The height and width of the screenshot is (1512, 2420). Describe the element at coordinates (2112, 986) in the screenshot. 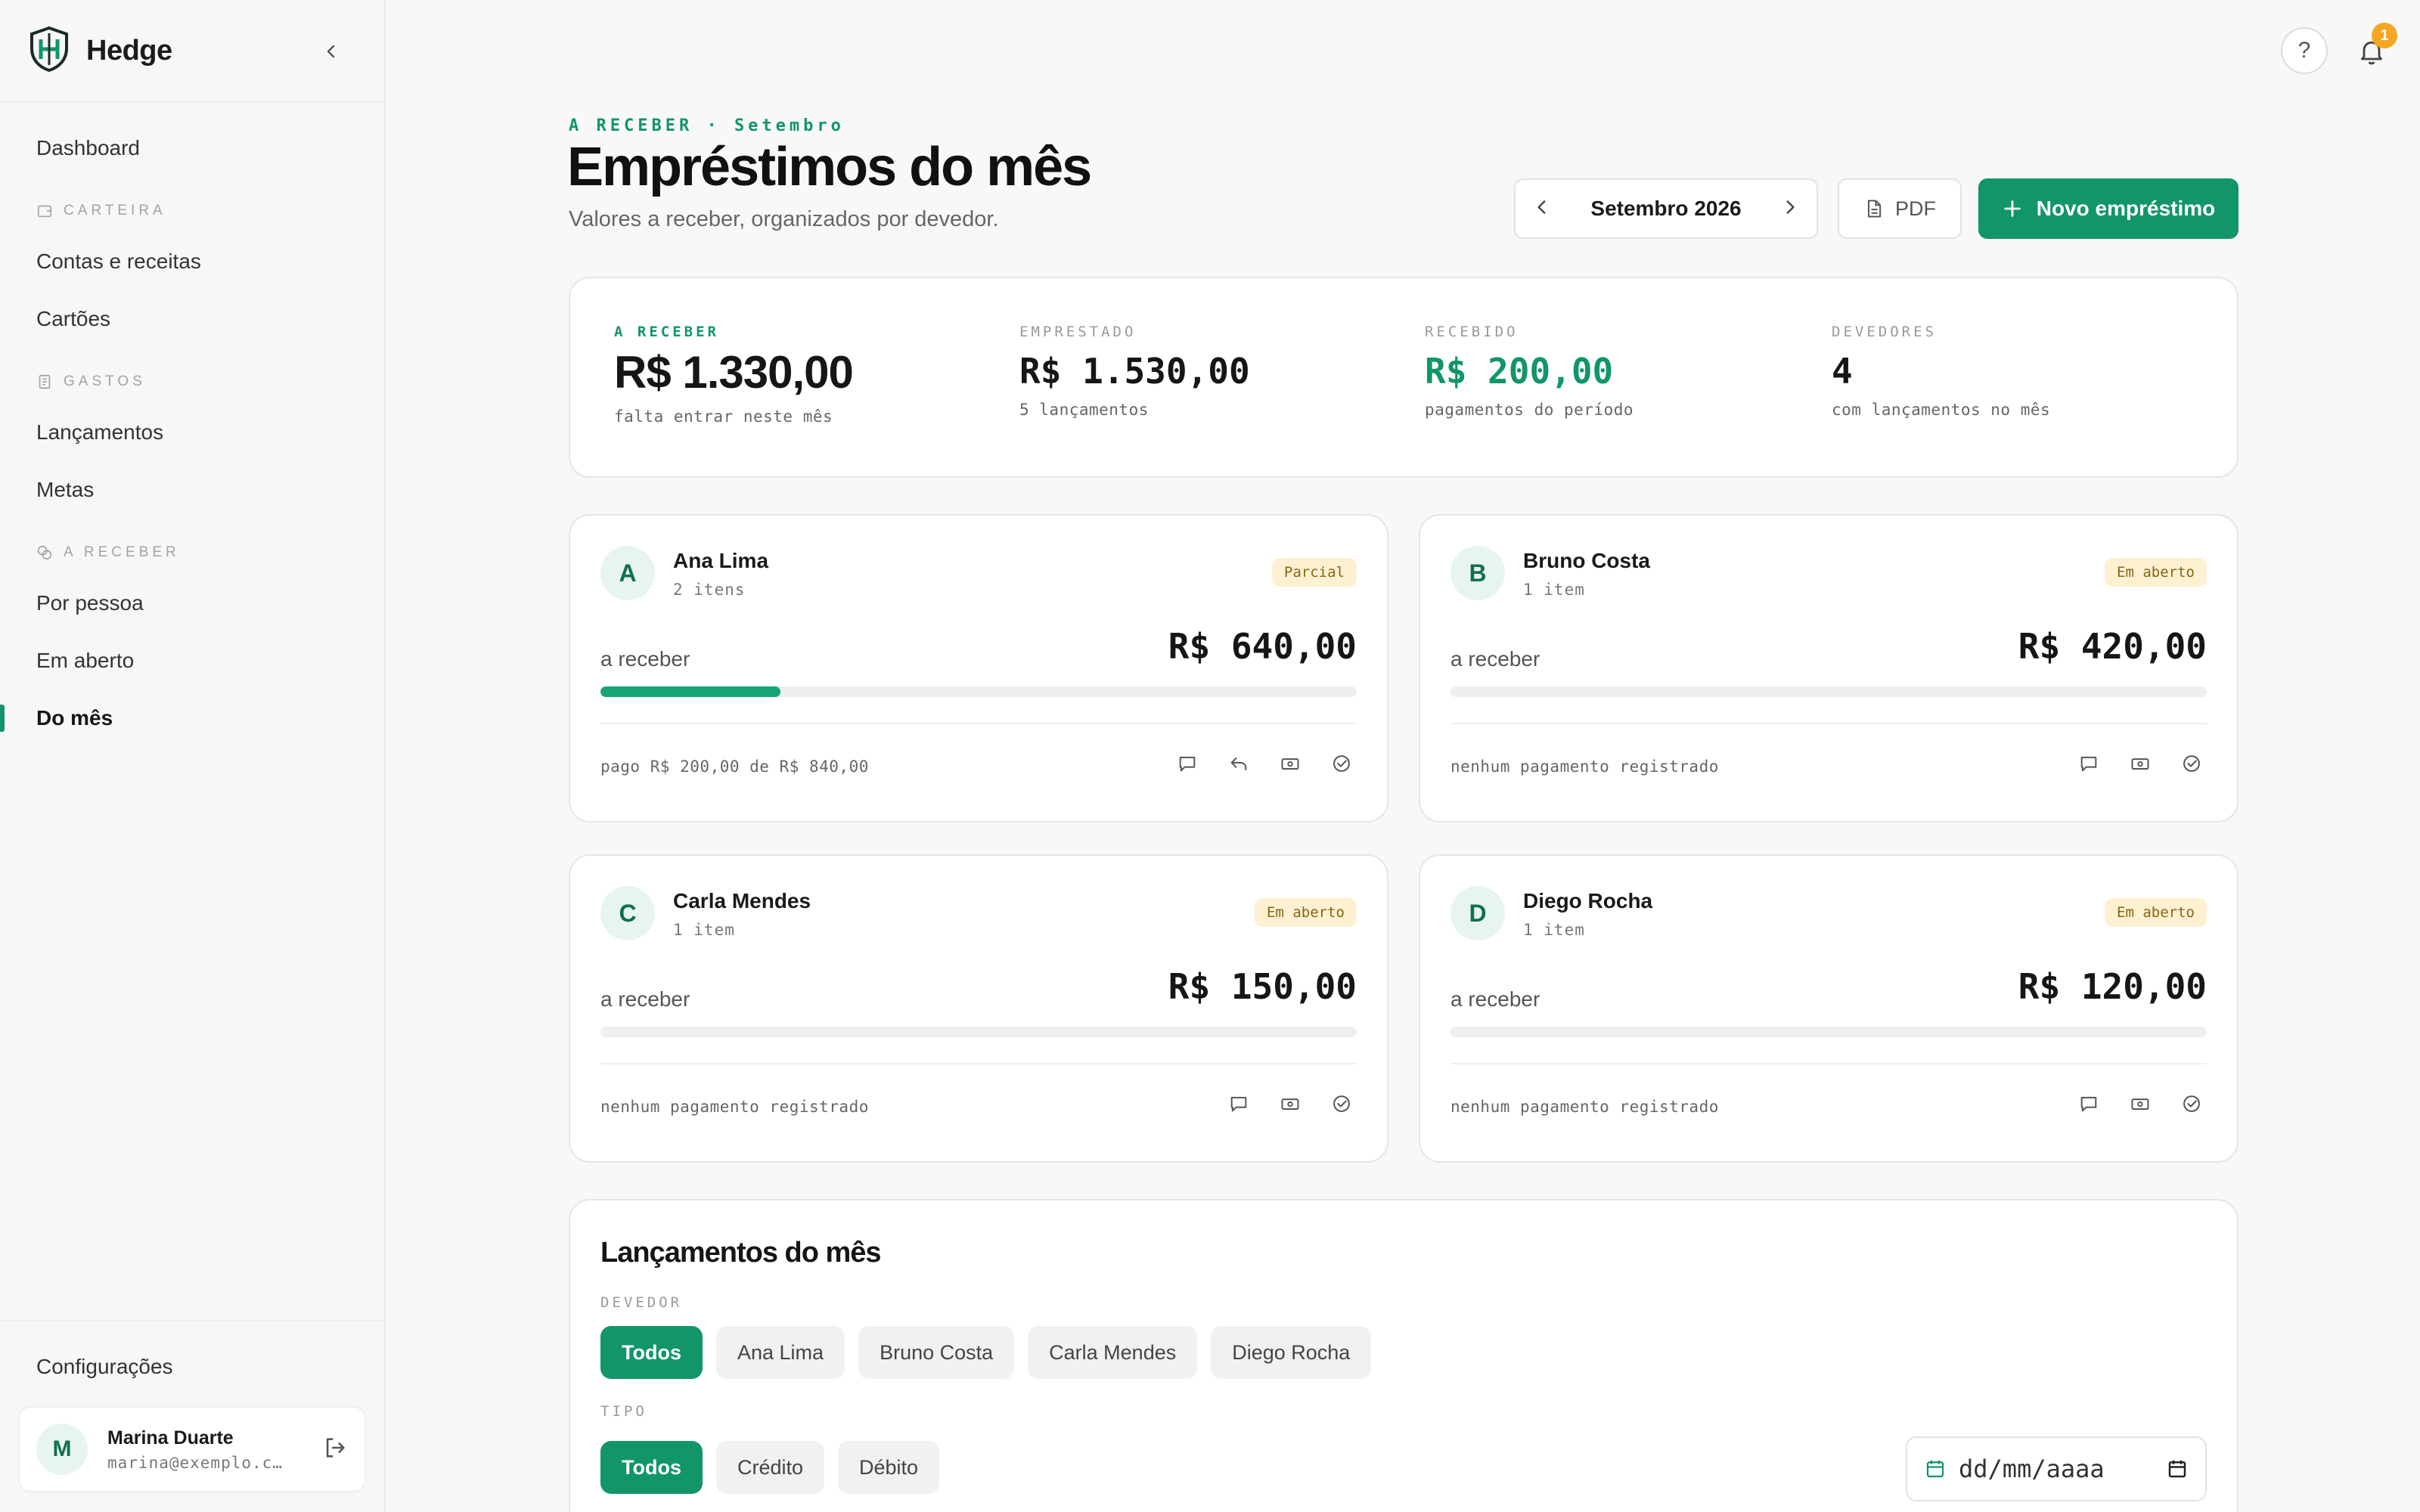

I see `receive-amount: R$ 120,00` at that location.